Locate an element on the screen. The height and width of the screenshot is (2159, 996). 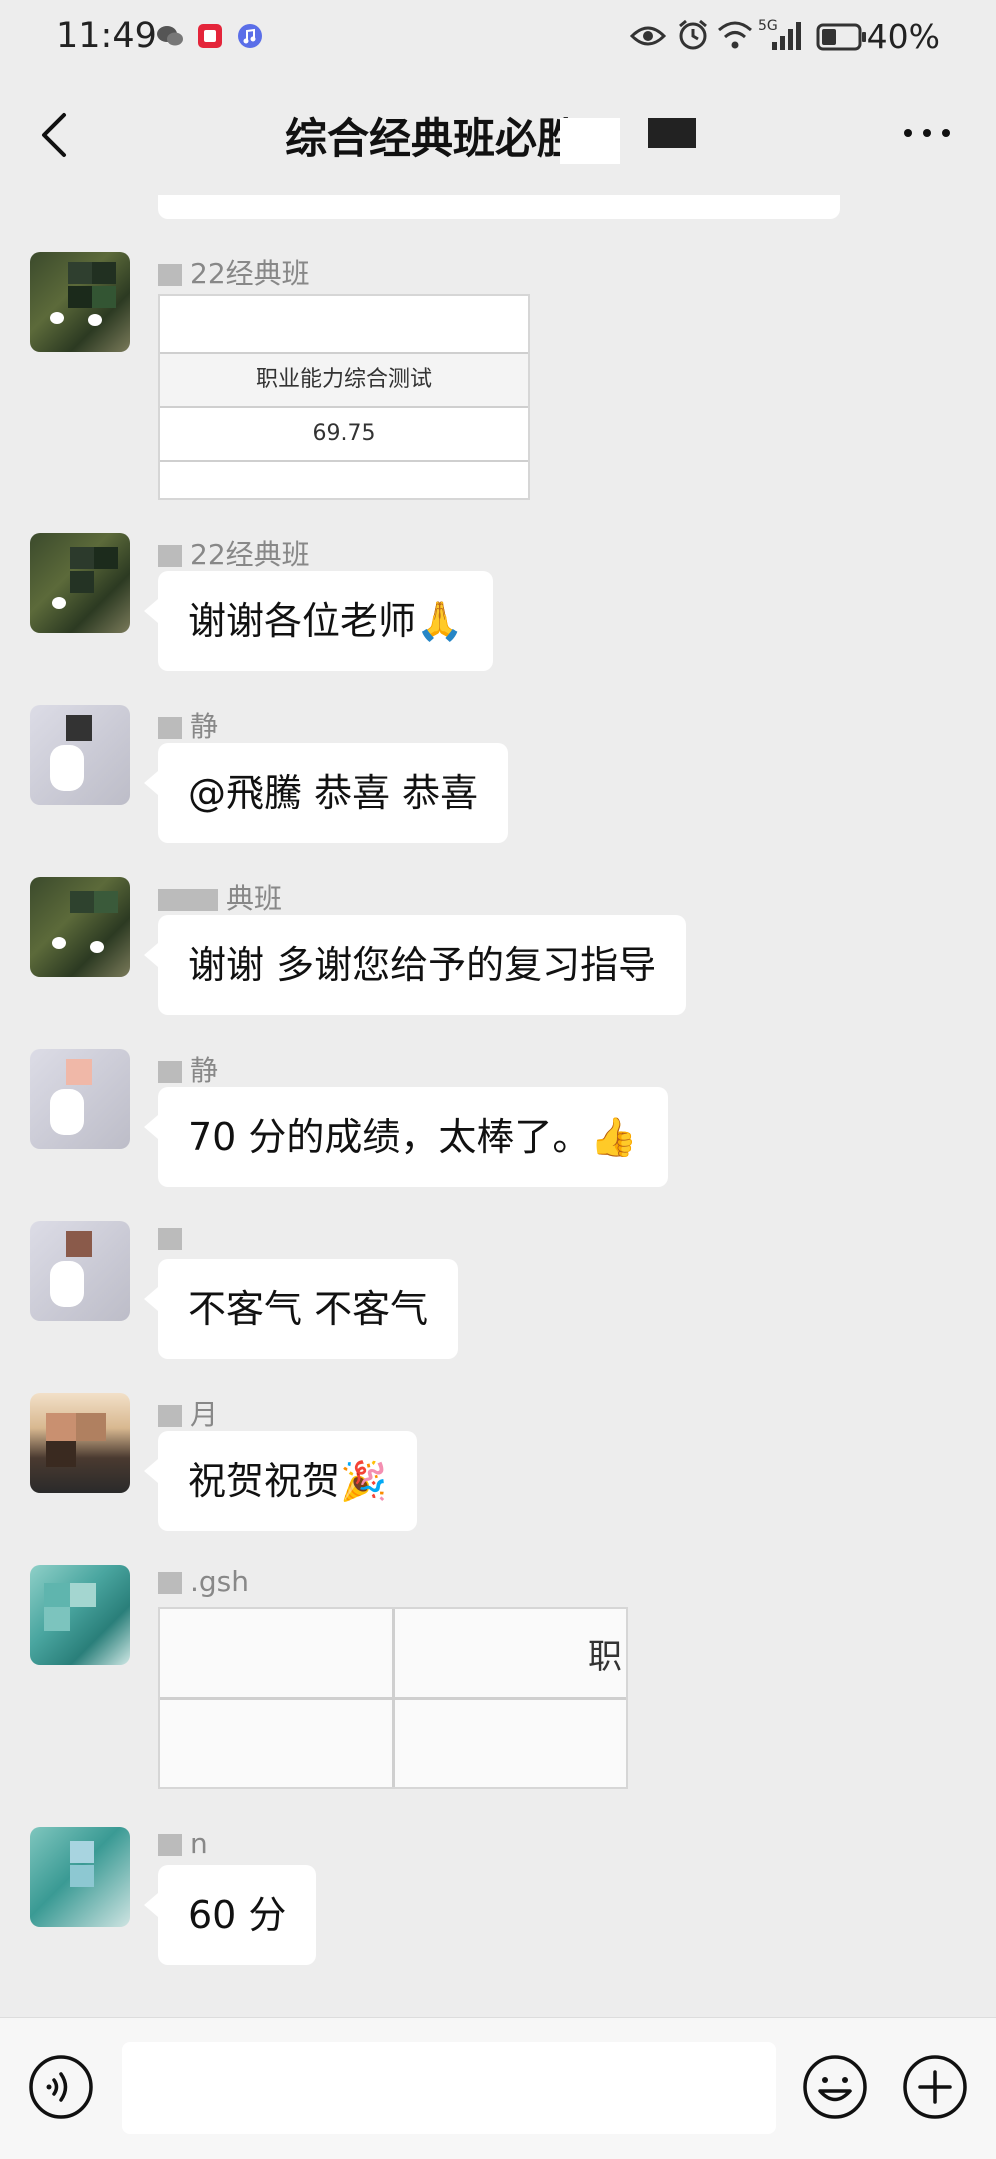
wechat-icon is located at coordinates (170, 36).